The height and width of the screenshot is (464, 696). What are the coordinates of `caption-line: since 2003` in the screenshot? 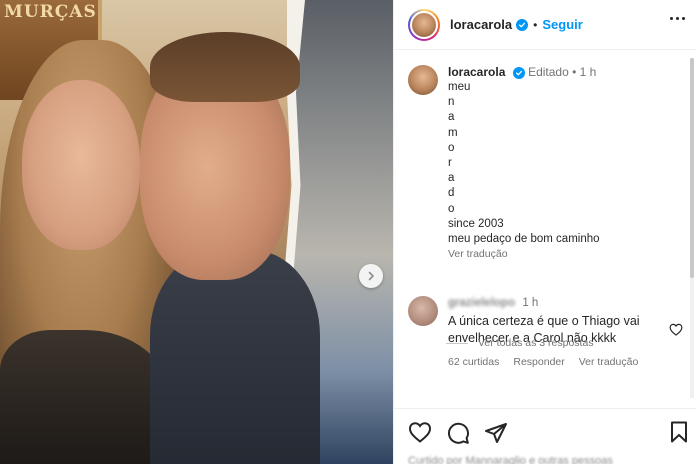 It's located at (476, 223).